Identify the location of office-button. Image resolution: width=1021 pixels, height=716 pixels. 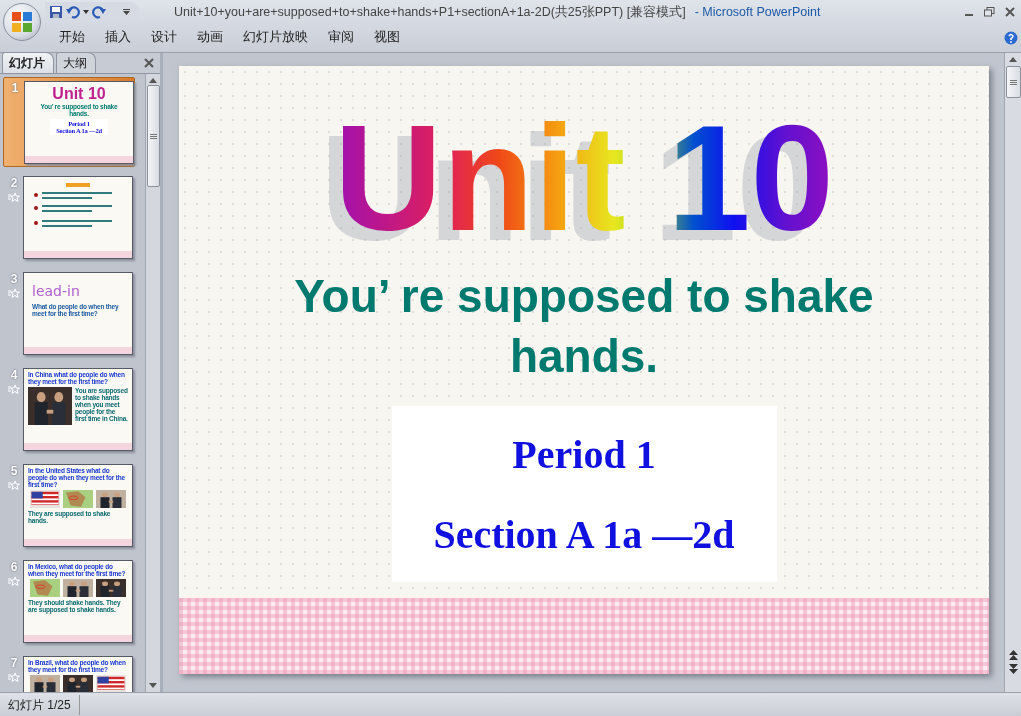
(22, 22).